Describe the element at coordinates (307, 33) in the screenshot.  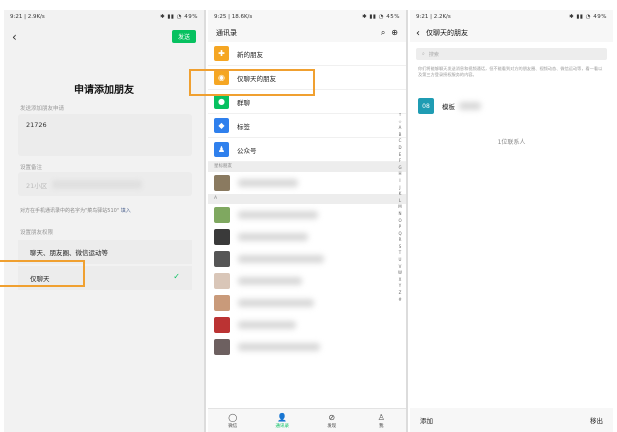
I see `contacts-header: 通讯录 ⌕ ⊕` at that location.